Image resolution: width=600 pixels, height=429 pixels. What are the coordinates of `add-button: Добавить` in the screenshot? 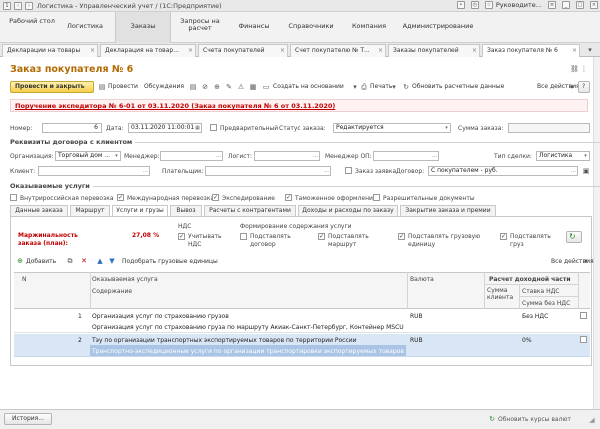 It's located at (41, 261).